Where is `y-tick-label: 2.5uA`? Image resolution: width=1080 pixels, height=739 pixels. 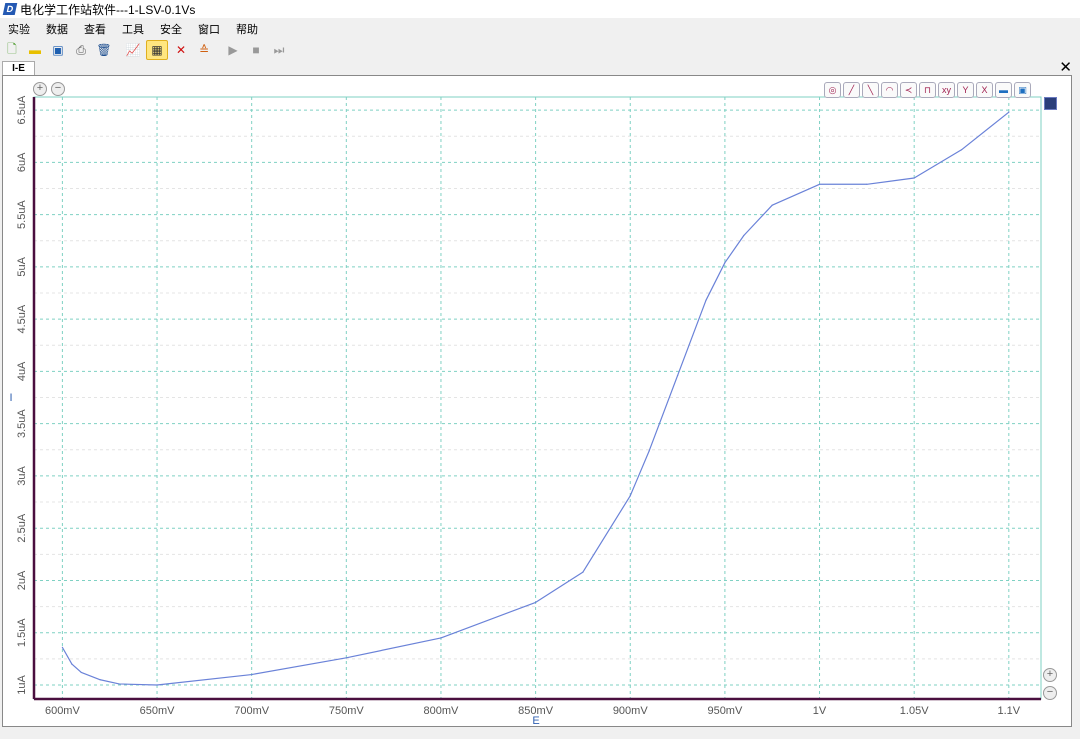 y-tick-label: 2.5uA is located at coordinates (22, 527).